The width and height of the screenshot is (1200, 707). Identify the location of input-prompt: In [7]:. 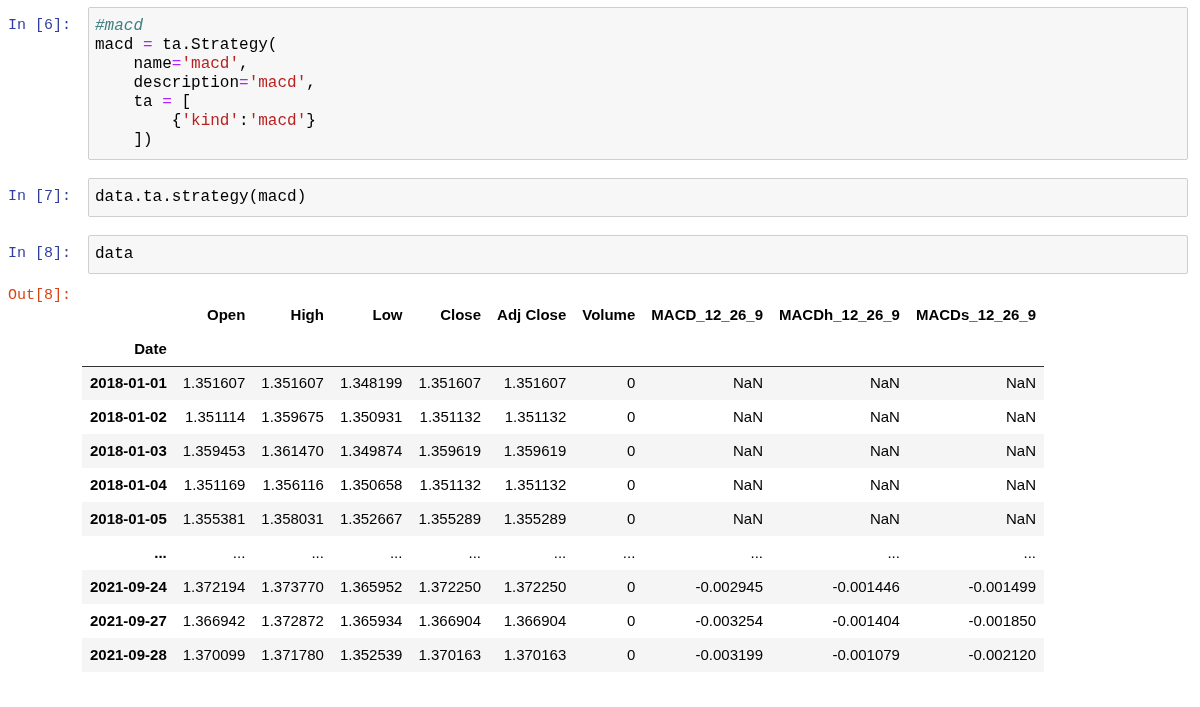
(39, 196).